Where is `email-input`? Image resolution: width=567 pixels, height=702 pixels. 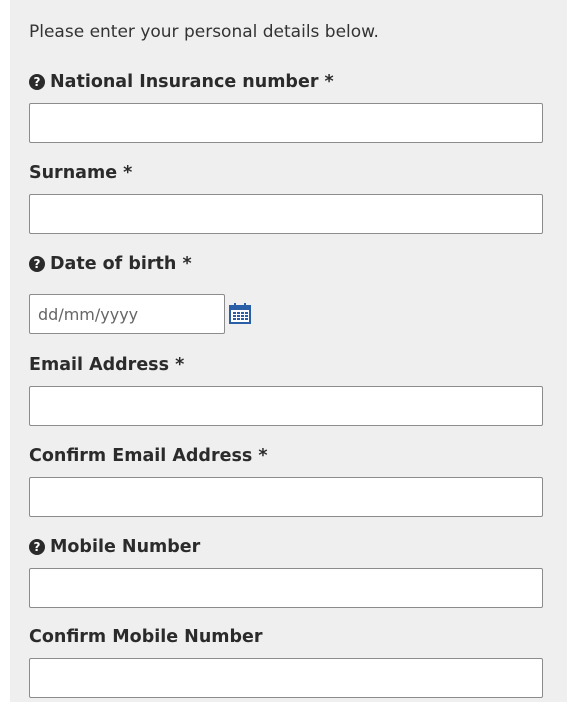 email-input is located at coordinates (286, 406).